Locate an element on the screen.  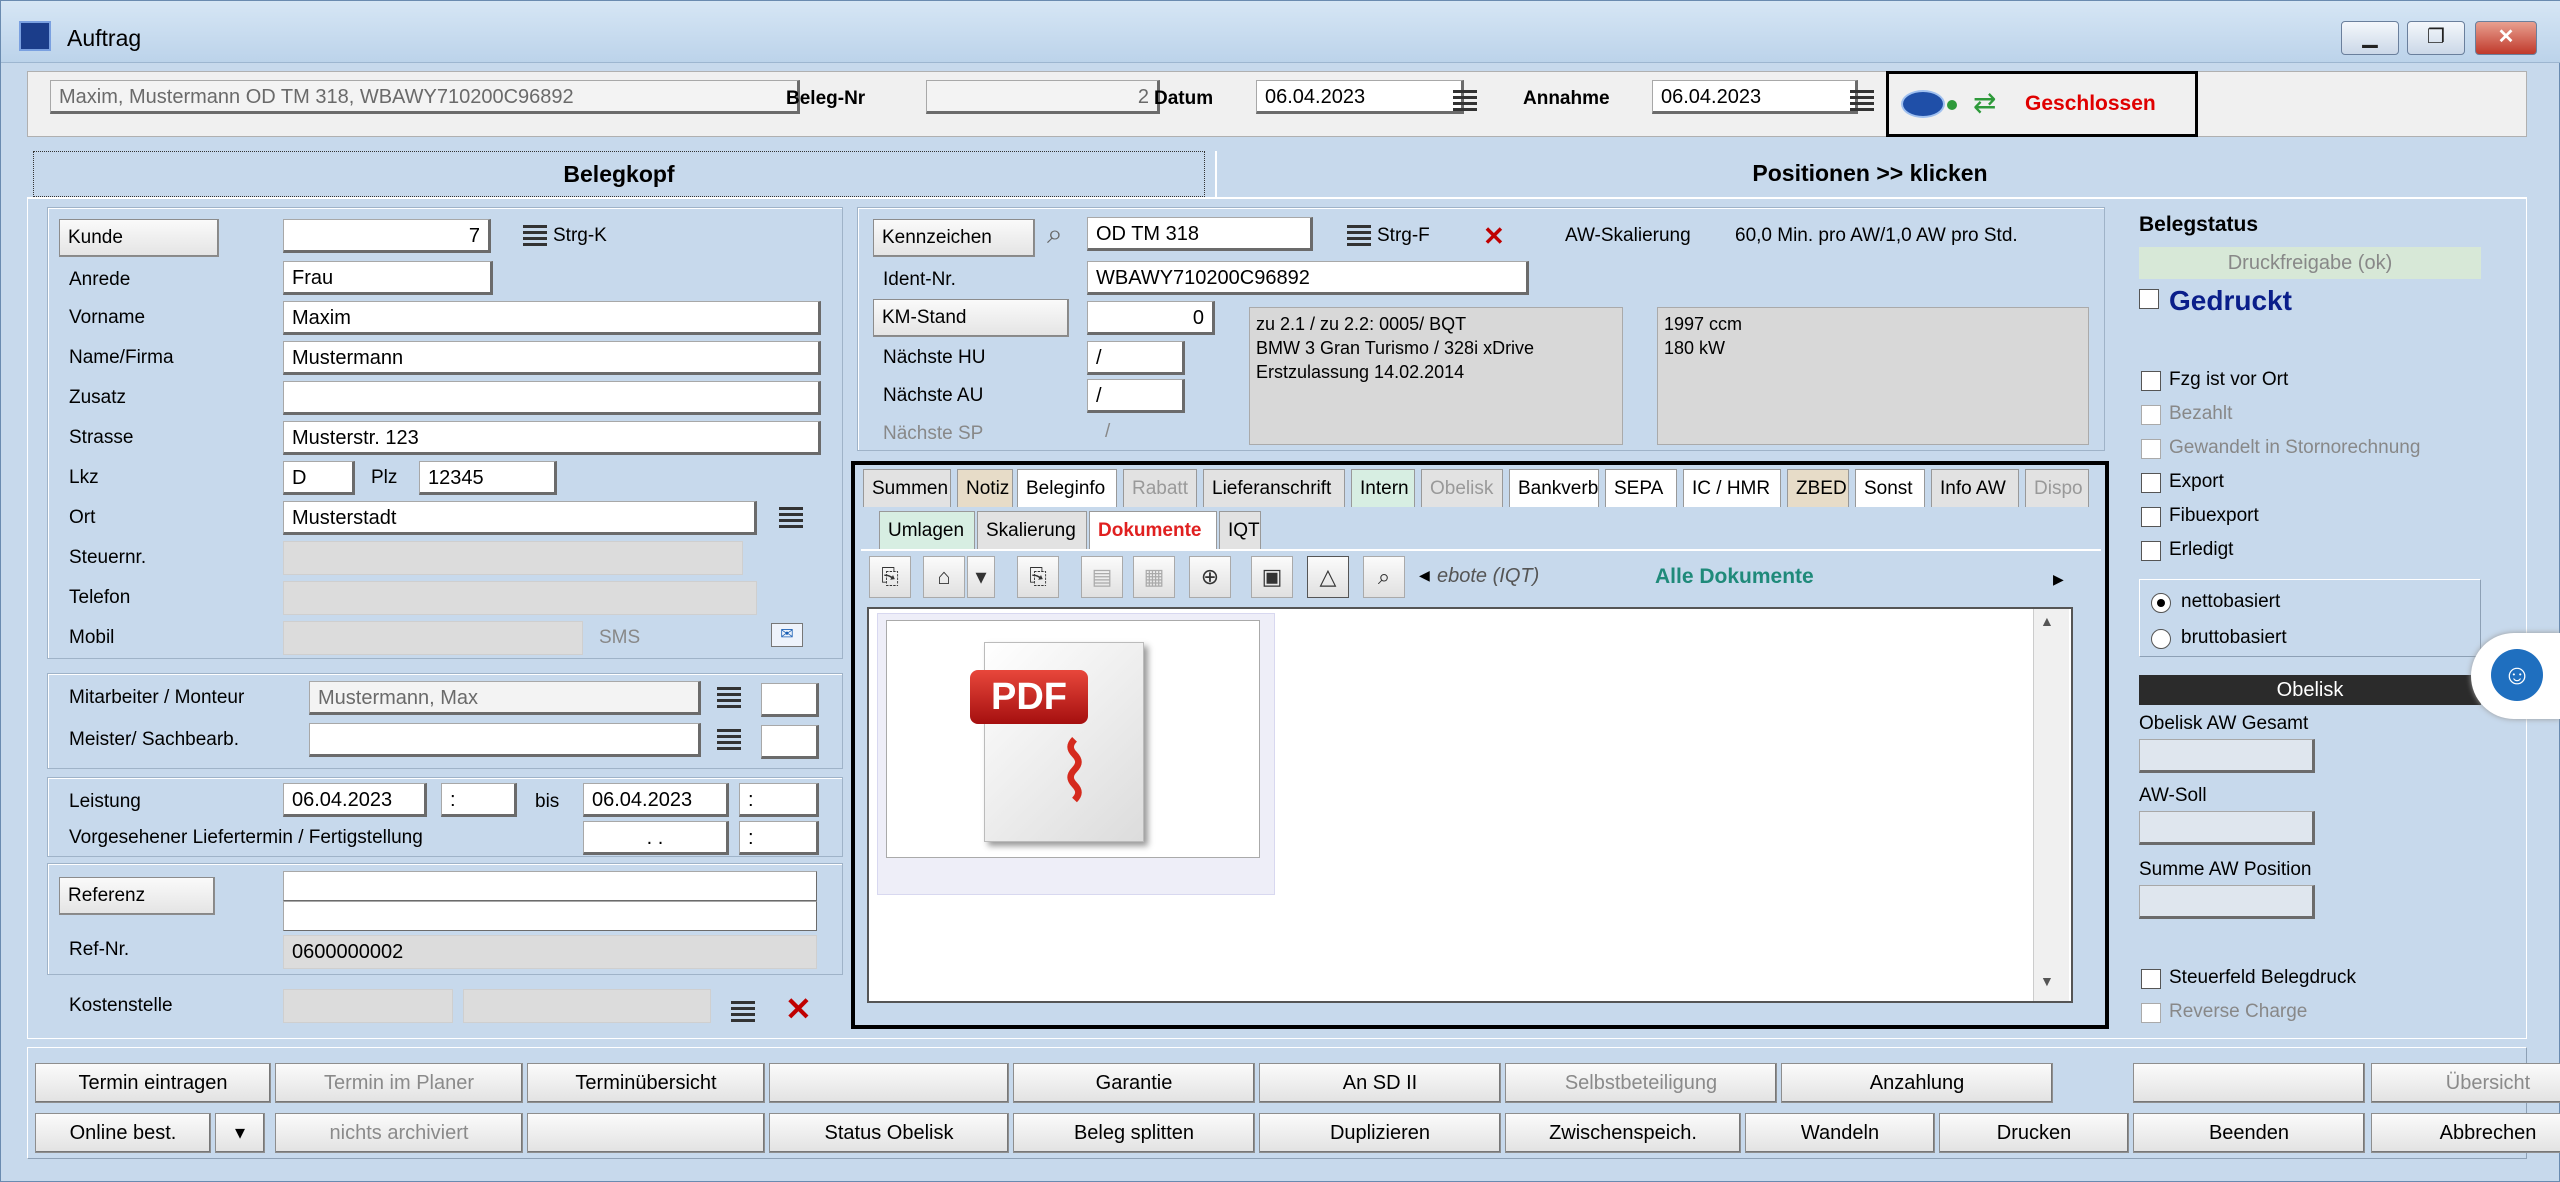
bottom-button: Duplizieren is located at coordinates (1380, 1133).